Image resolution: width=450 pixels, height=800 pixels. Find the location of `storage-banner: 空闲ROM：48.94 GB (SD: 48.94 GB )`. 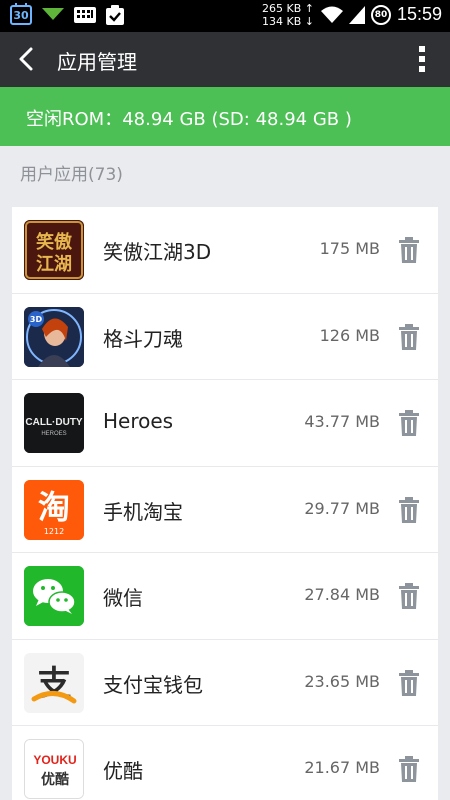

storage-banner: 空闲ROM：48.94 GB (SD: 48.94 GB ) is located at coordinates (225, 116).